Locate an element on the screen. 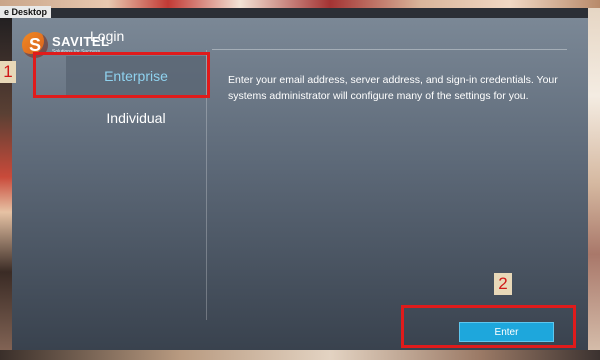 This screenshot has width=600, height=360. background-photo-bottom is located at coordinates (300, 355).